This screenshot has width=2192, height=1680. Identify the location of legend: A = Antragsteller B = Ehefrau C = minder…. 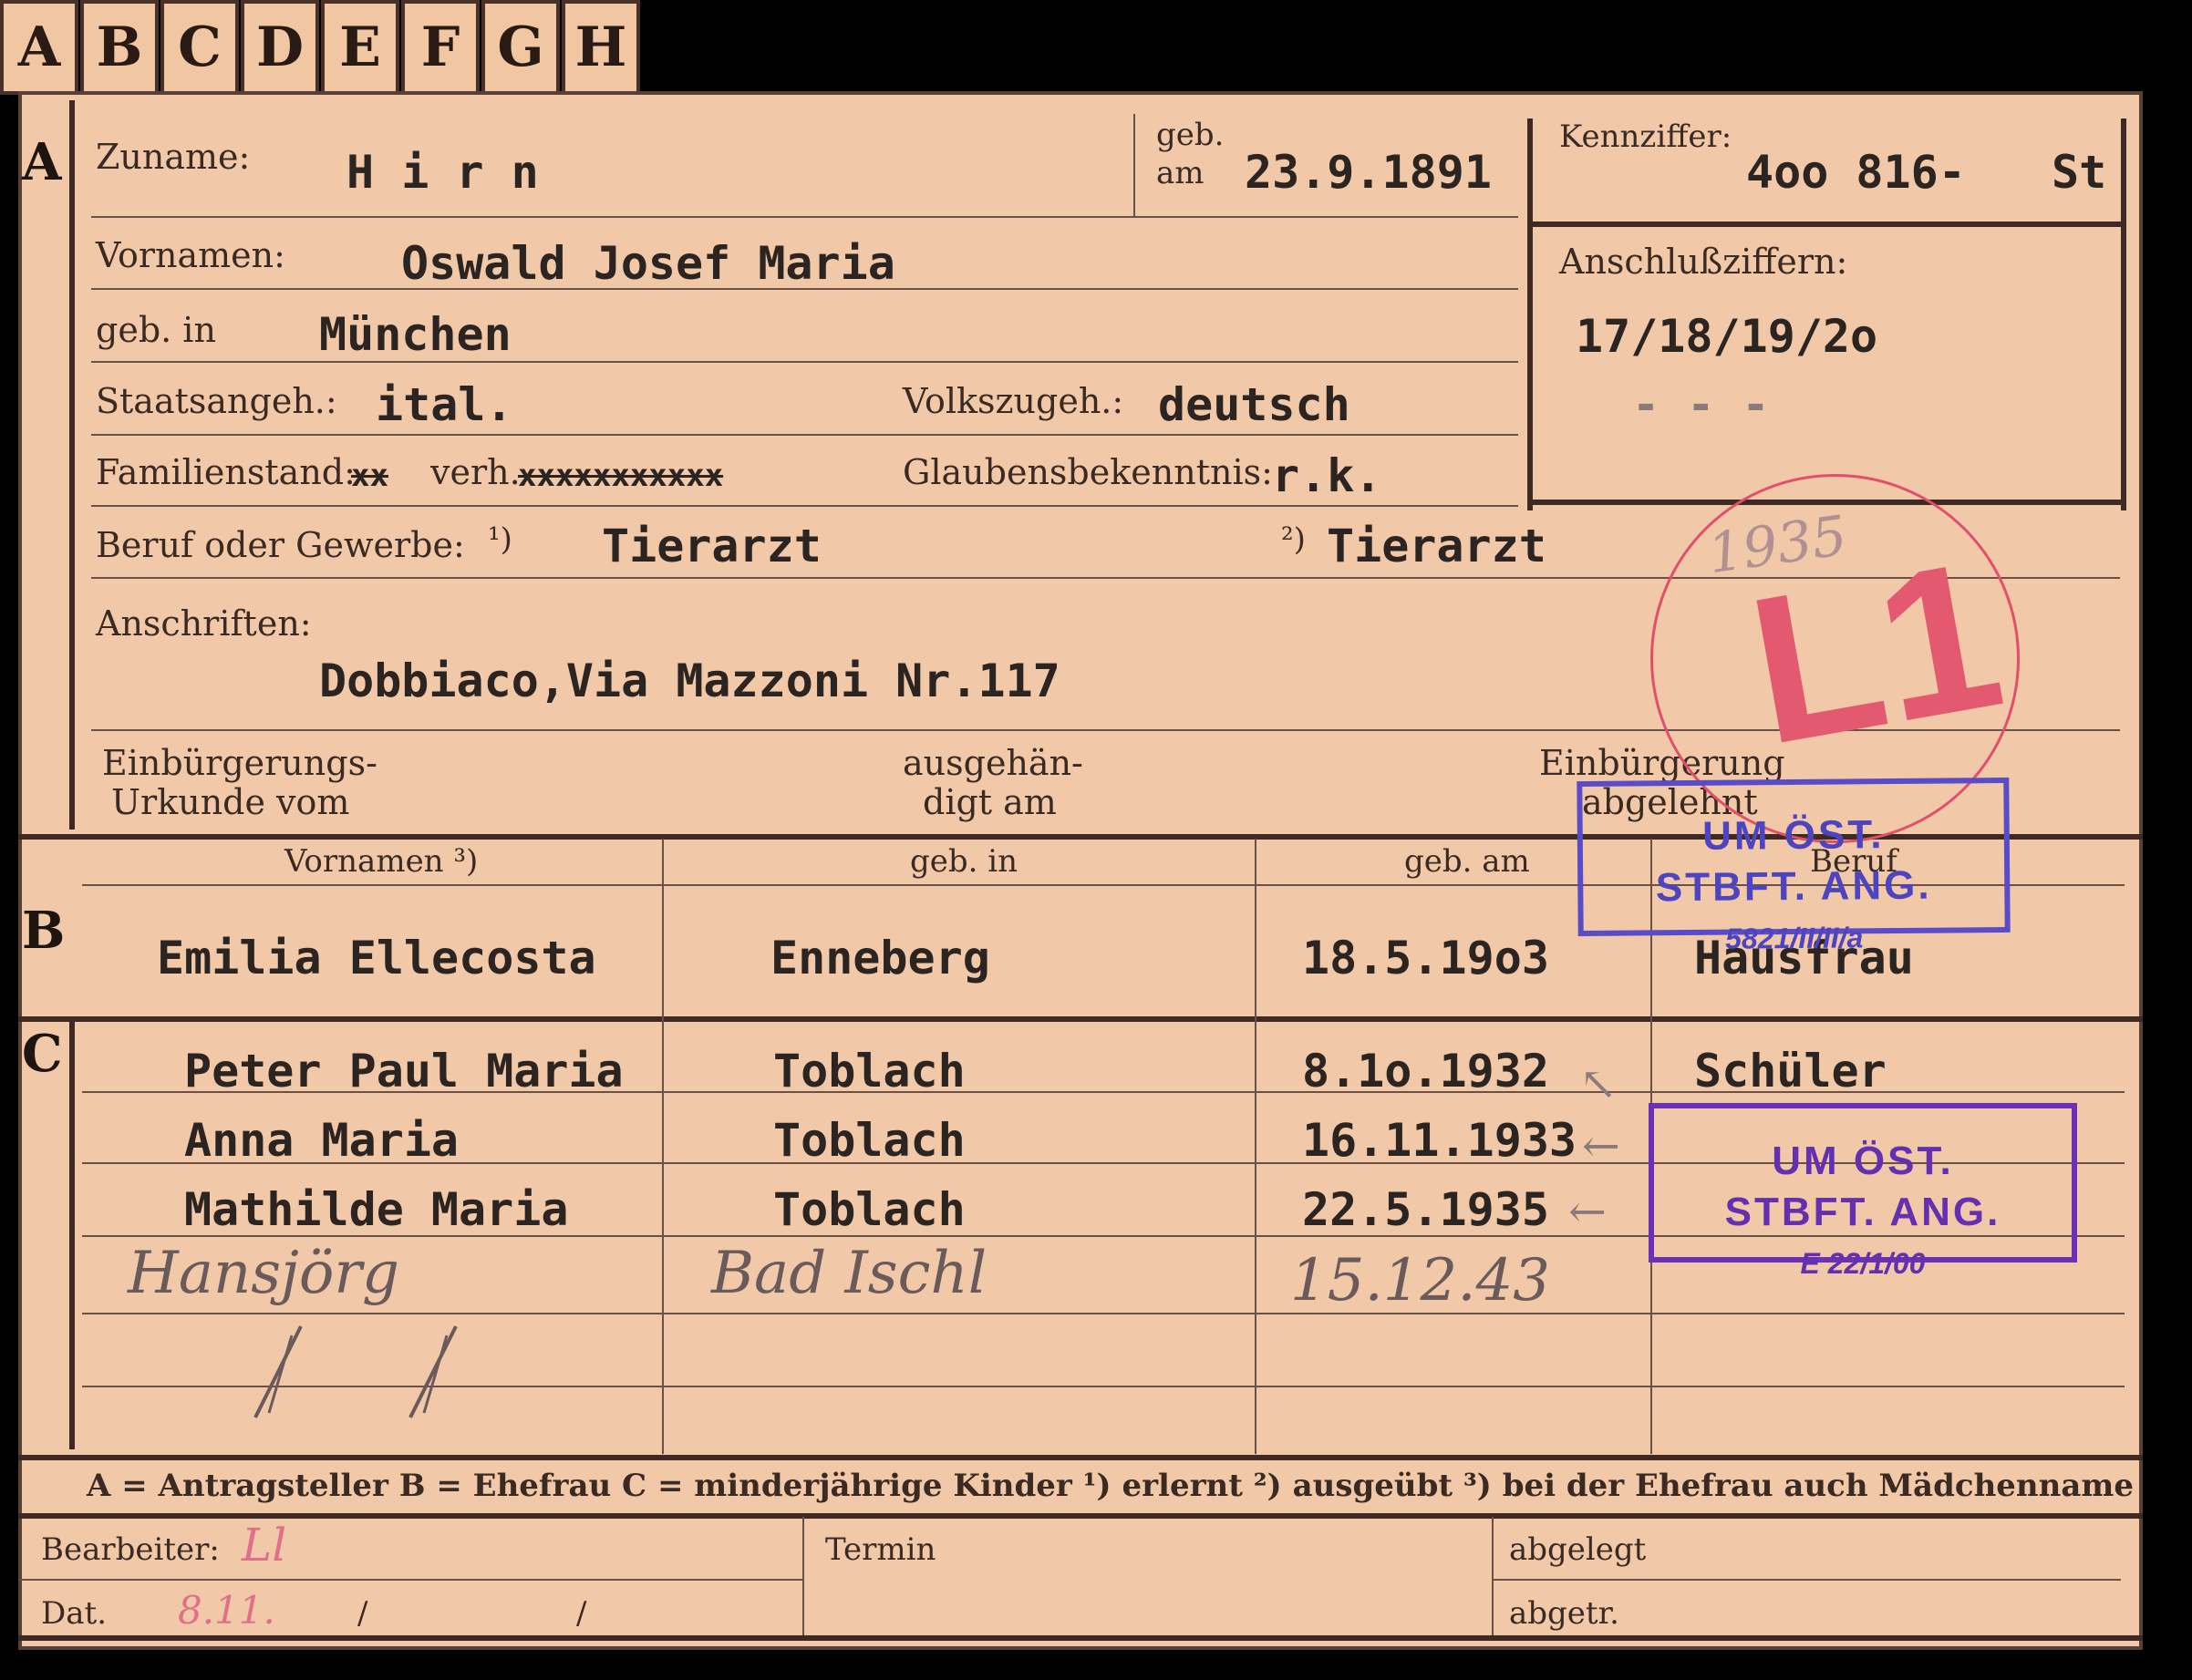
(1110, 1486).